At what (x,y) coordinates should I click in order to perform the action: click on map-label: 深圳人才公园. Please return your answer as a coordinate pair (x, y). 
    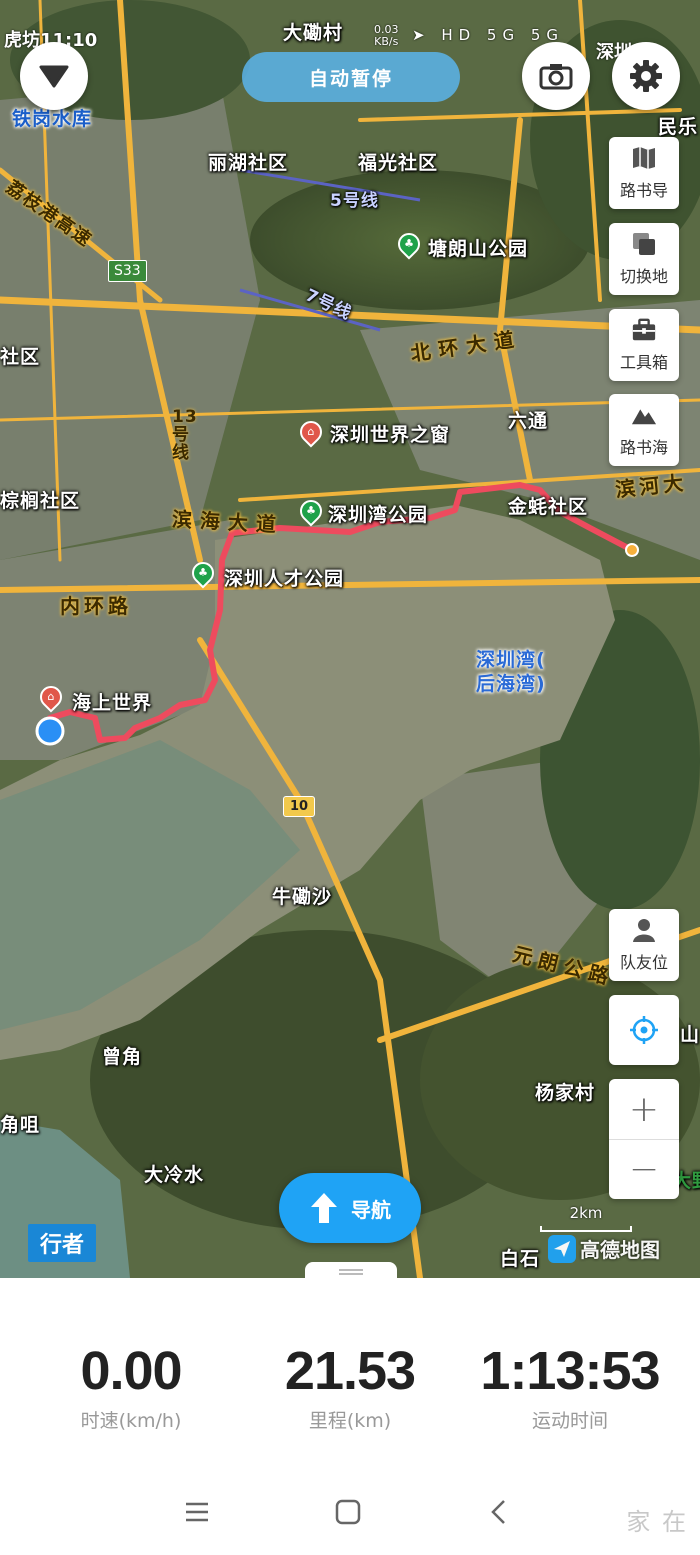
    Looking at the image, I should click on (284, 579).